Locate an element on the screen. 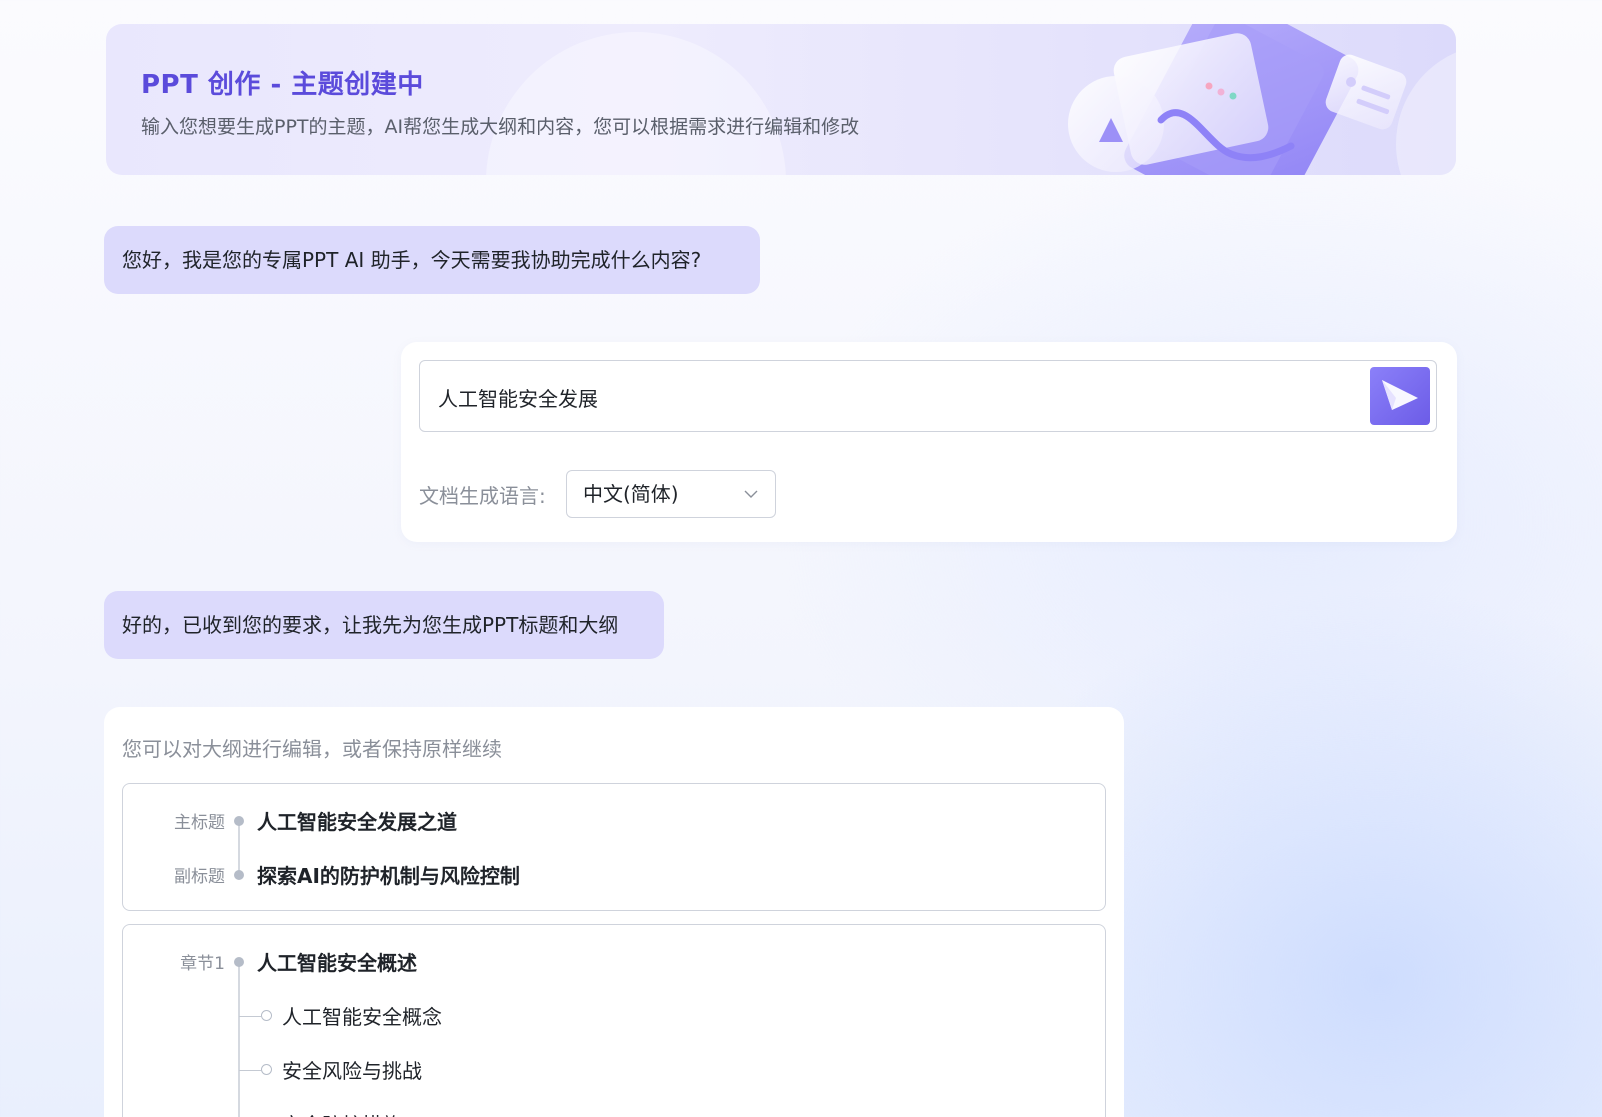 Image resolution: width=1602 pixels, height=1117 pixels. subtitle-label: 副标题 is located at coordinates (199, 877).